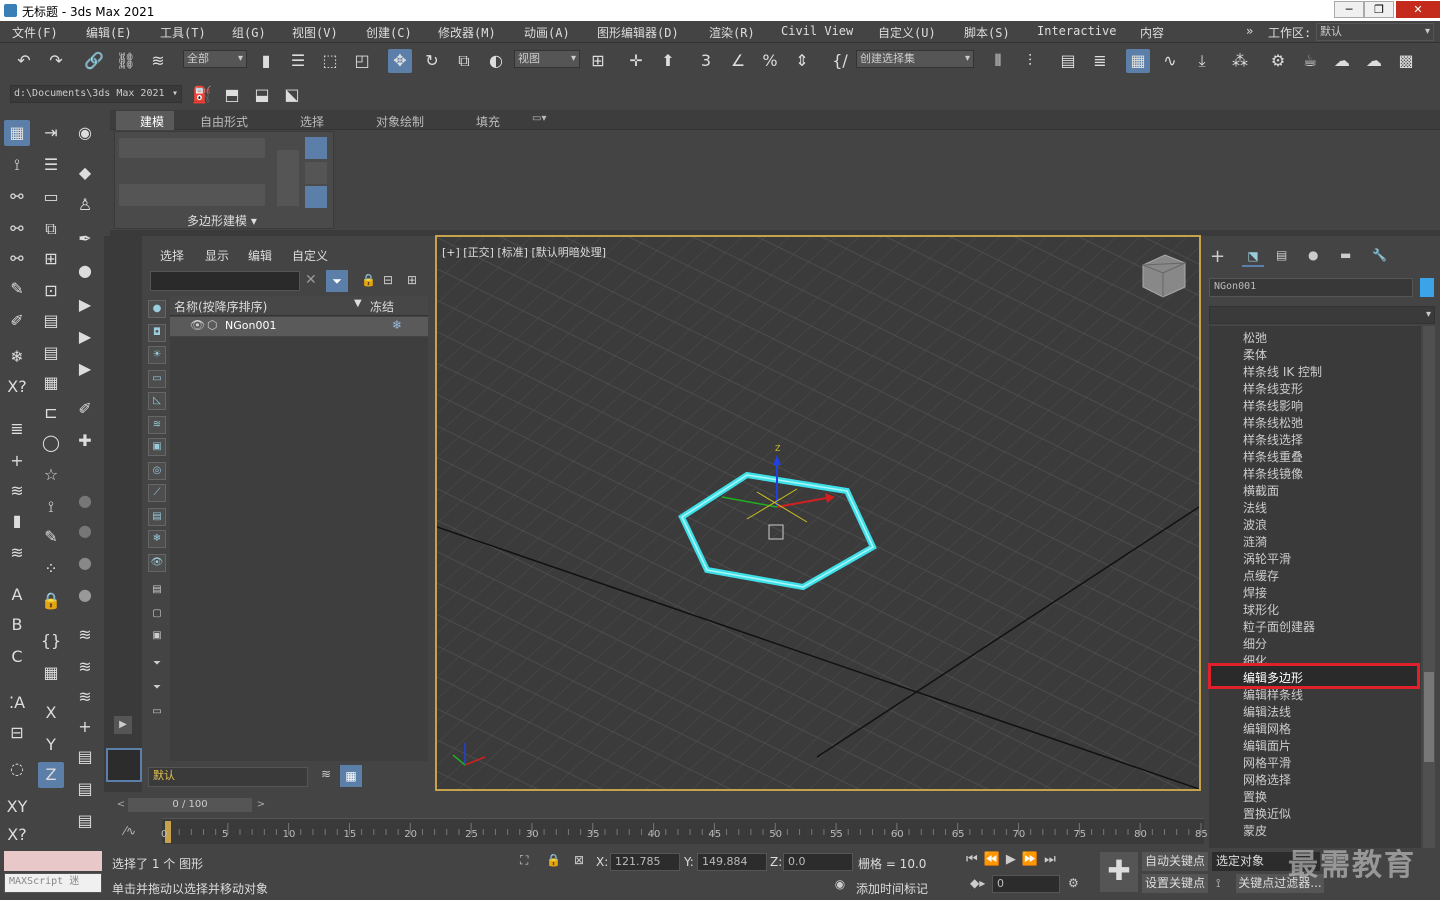 This screenshot has height=900, width=1440. Describe the element at coordinates (192, 195) in the screenshot. I see `ribbon-modify-buttons` at that location.